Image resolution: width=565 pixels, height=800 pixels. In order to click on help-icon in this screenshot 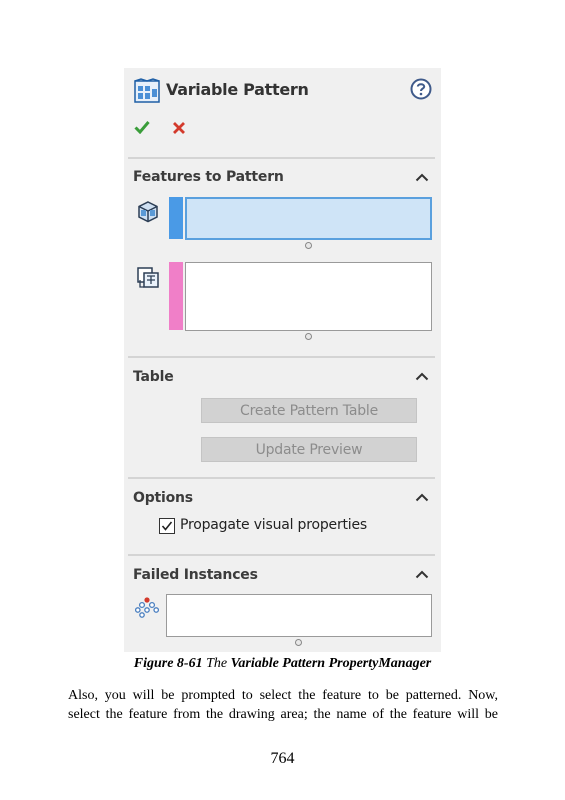, I will do `click(421, 89)`.